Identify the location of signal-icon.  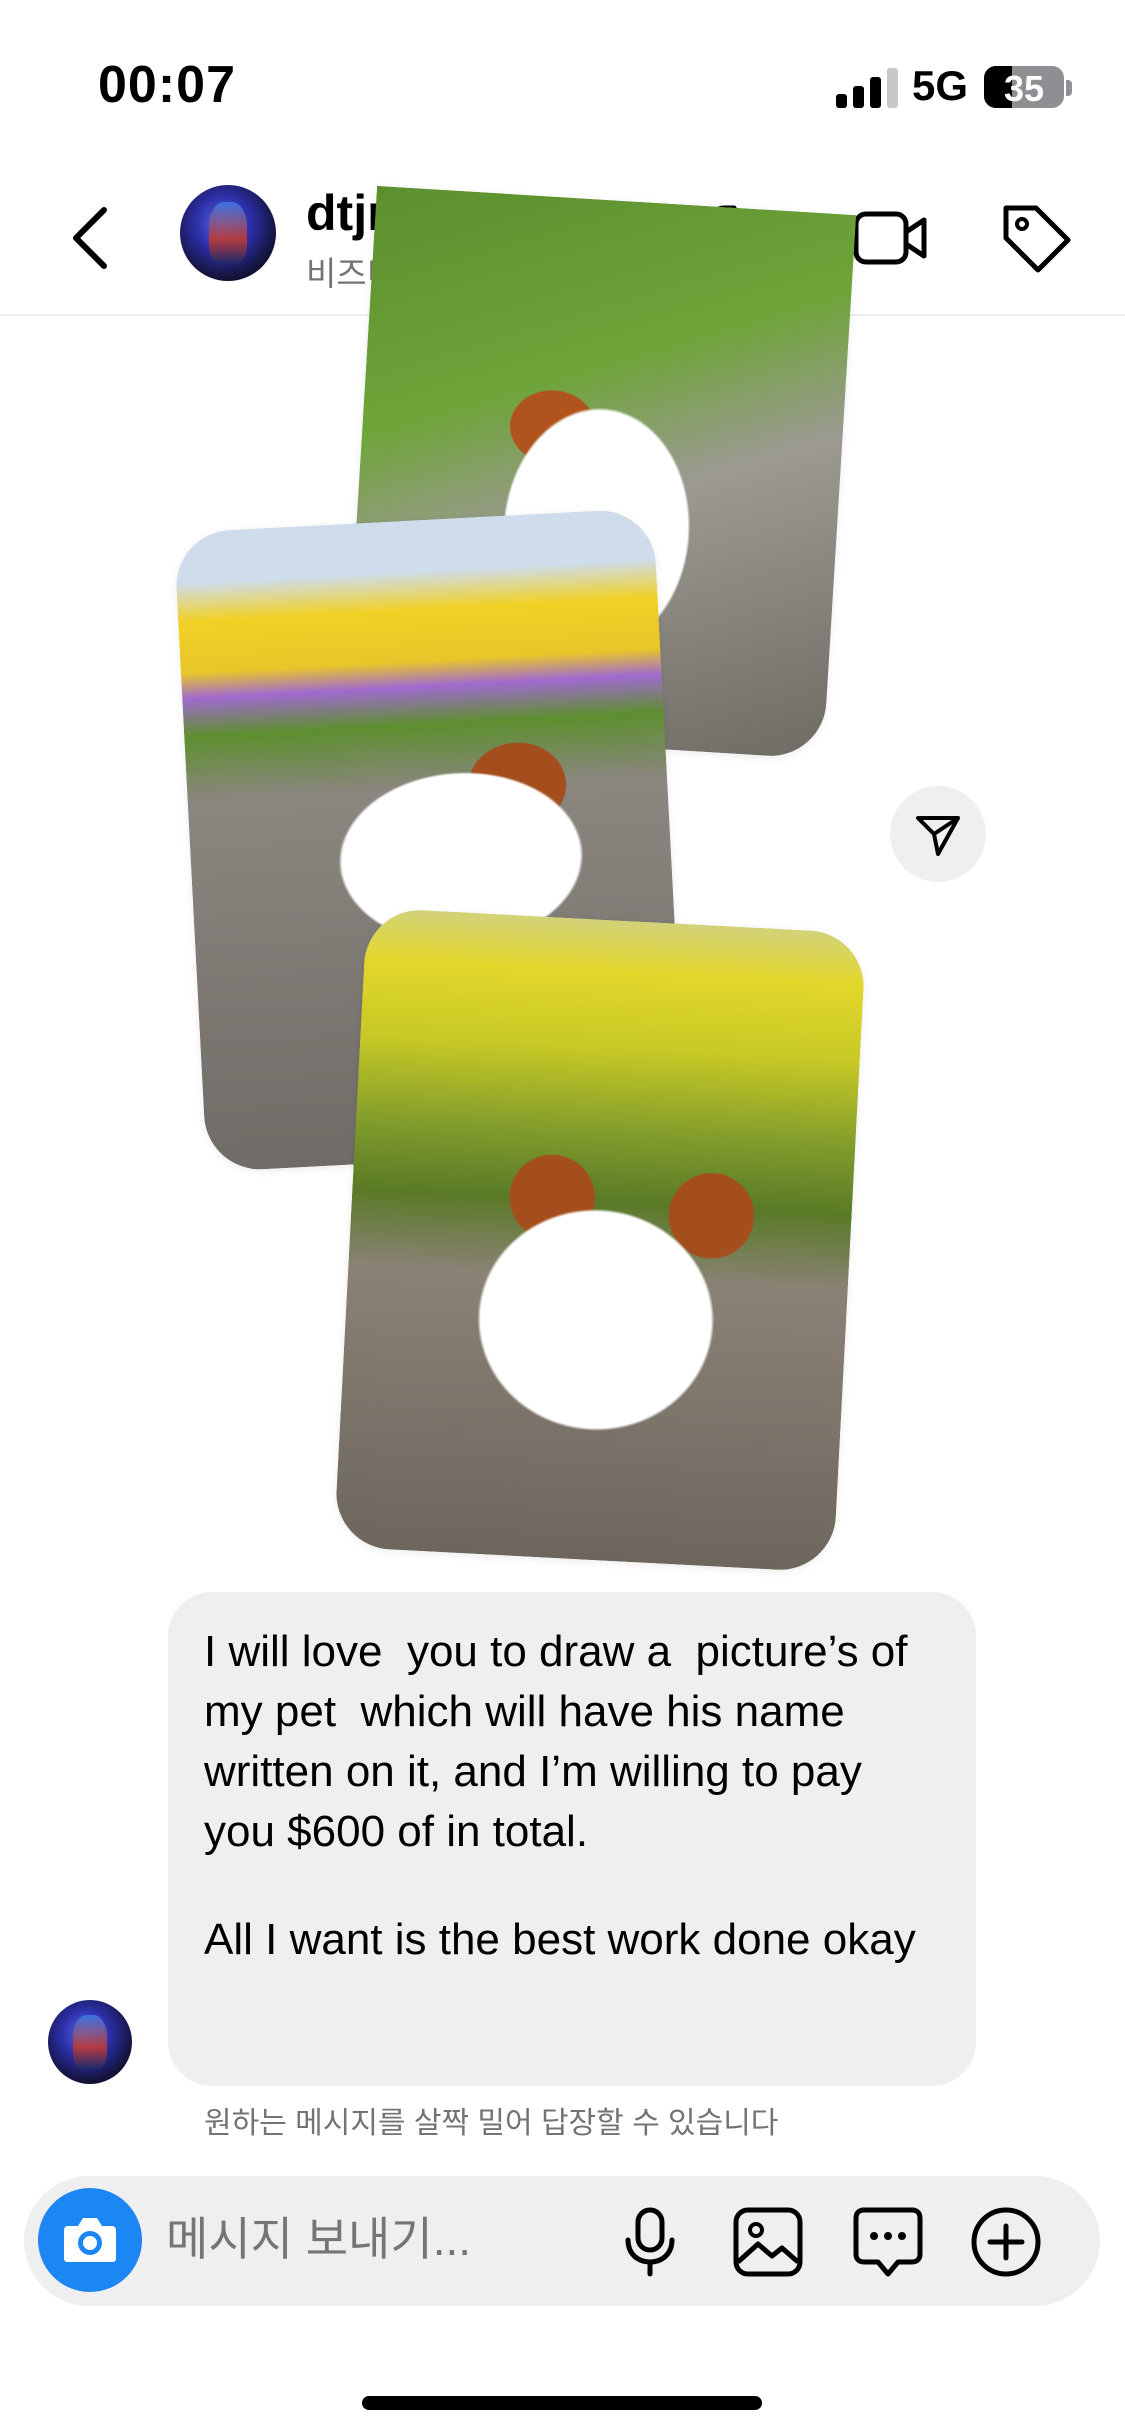
(867, 88).